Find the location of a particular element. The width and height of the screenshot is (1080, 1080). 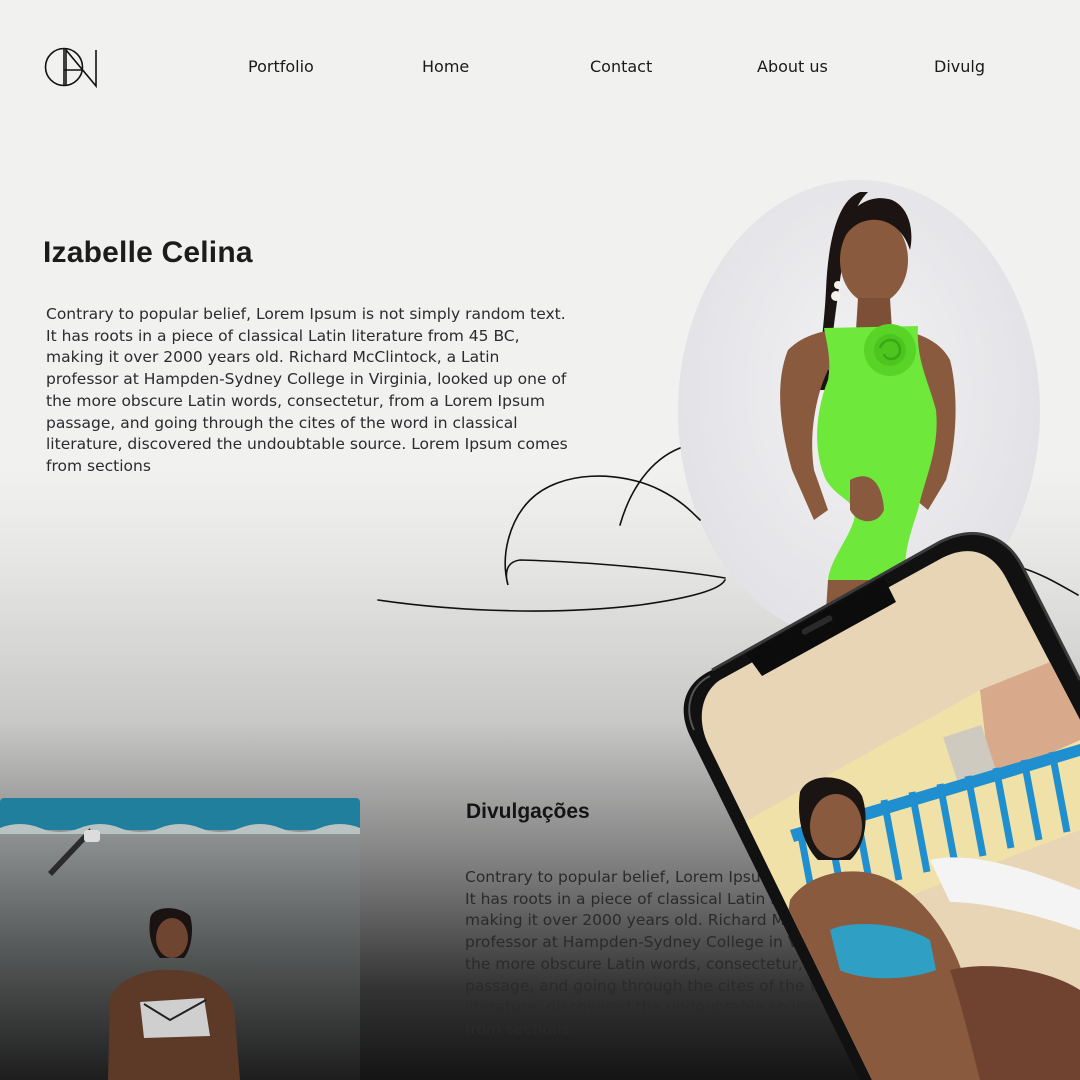

nav-about-us: About us is located at coordinates (792, 66).